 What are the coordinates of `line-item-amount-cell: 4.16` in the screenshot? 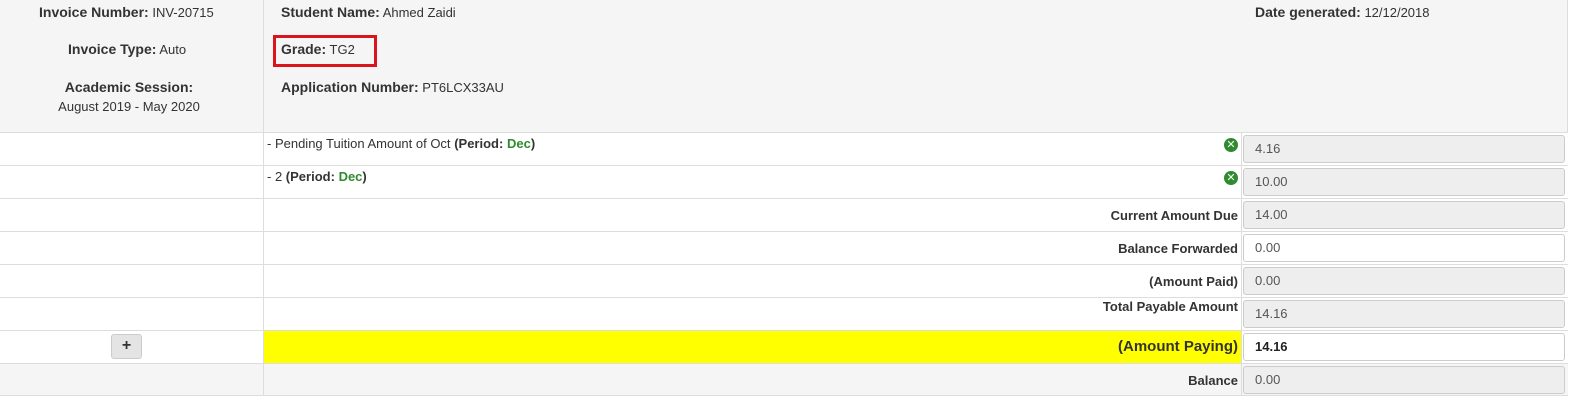 It's located at (1404, 149).